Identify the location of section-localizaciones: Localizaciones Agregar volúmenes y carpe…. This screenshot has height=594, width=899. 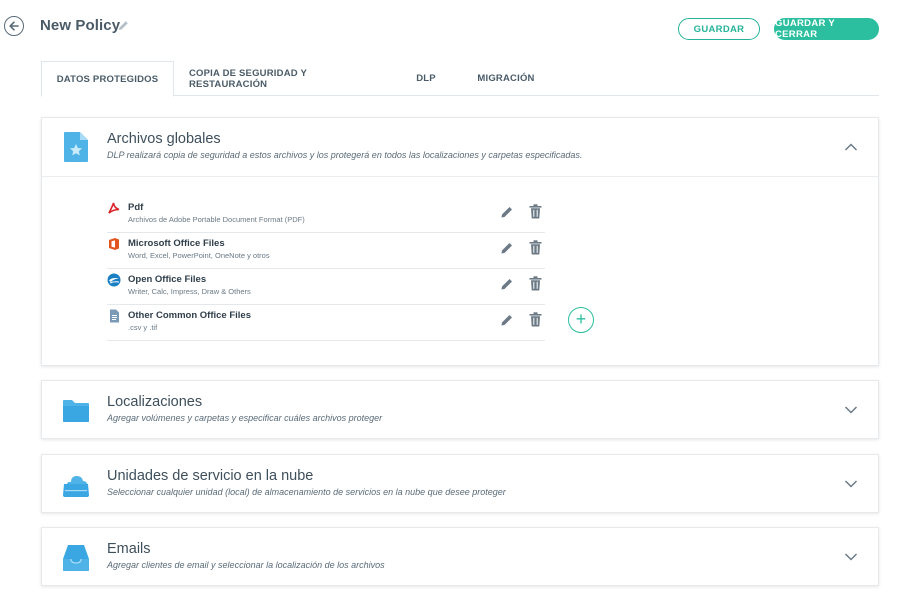
(460, 409).